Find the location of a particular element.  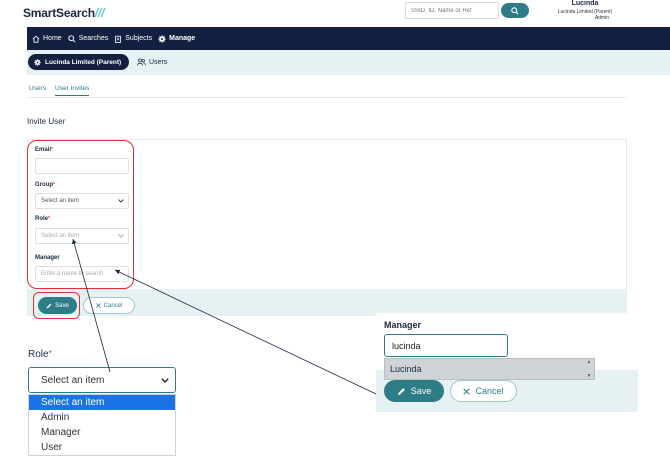

global-search-input is located at coordinates (452, 10).